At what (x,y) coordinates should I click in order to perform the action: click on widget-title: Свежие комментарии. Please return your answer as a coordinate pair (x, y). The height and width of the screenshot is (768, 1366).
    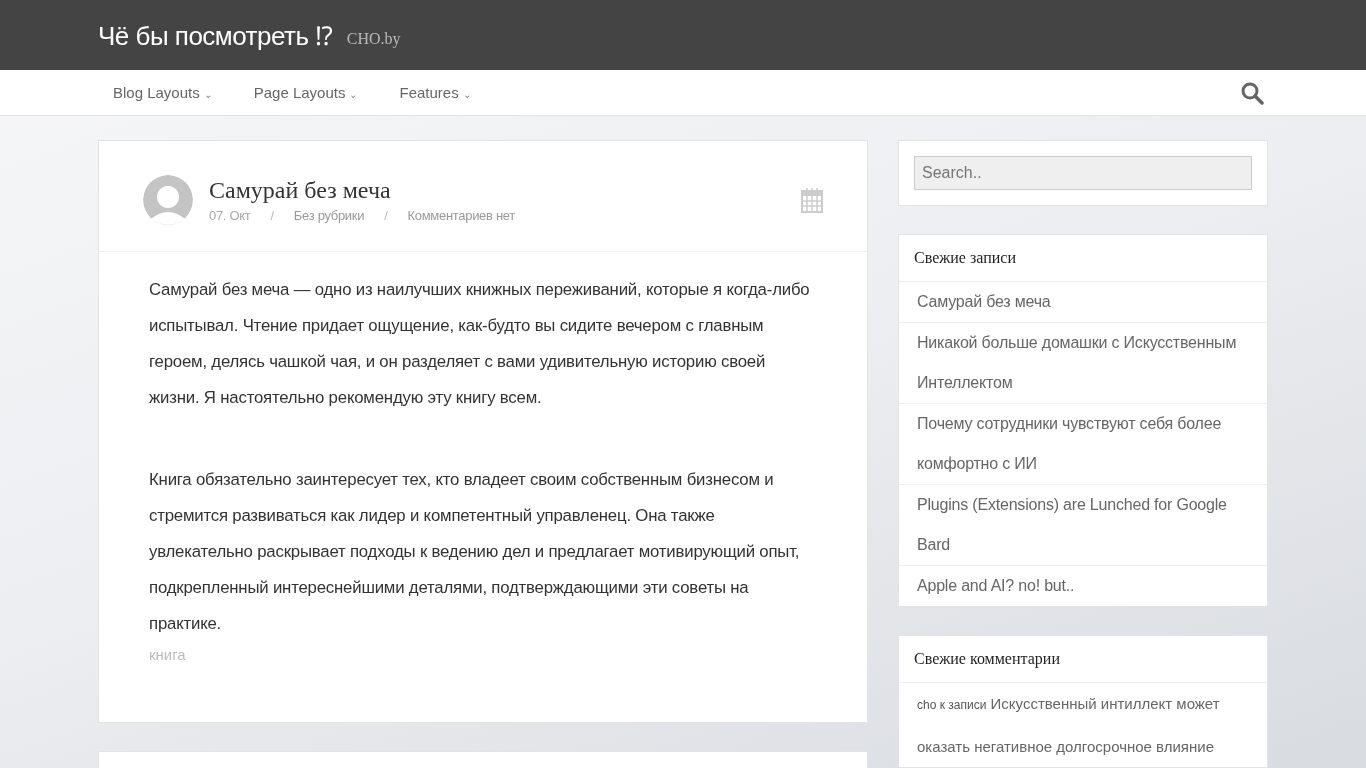
    Looking at the image, I should click on (1083, 659).